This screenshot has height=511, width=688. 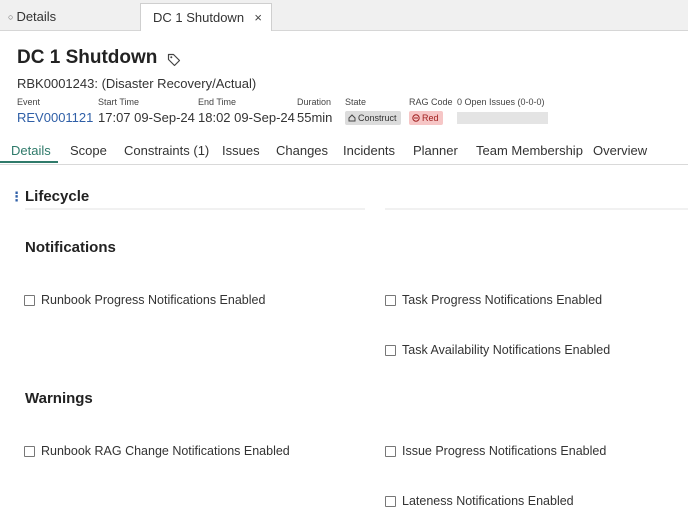 What do you see at coordinates (165, 451) in the screenshot?
I see `runbook-rag-label: Runbook RAG Change Notifications Enabled` at bounding box center [165, 451].